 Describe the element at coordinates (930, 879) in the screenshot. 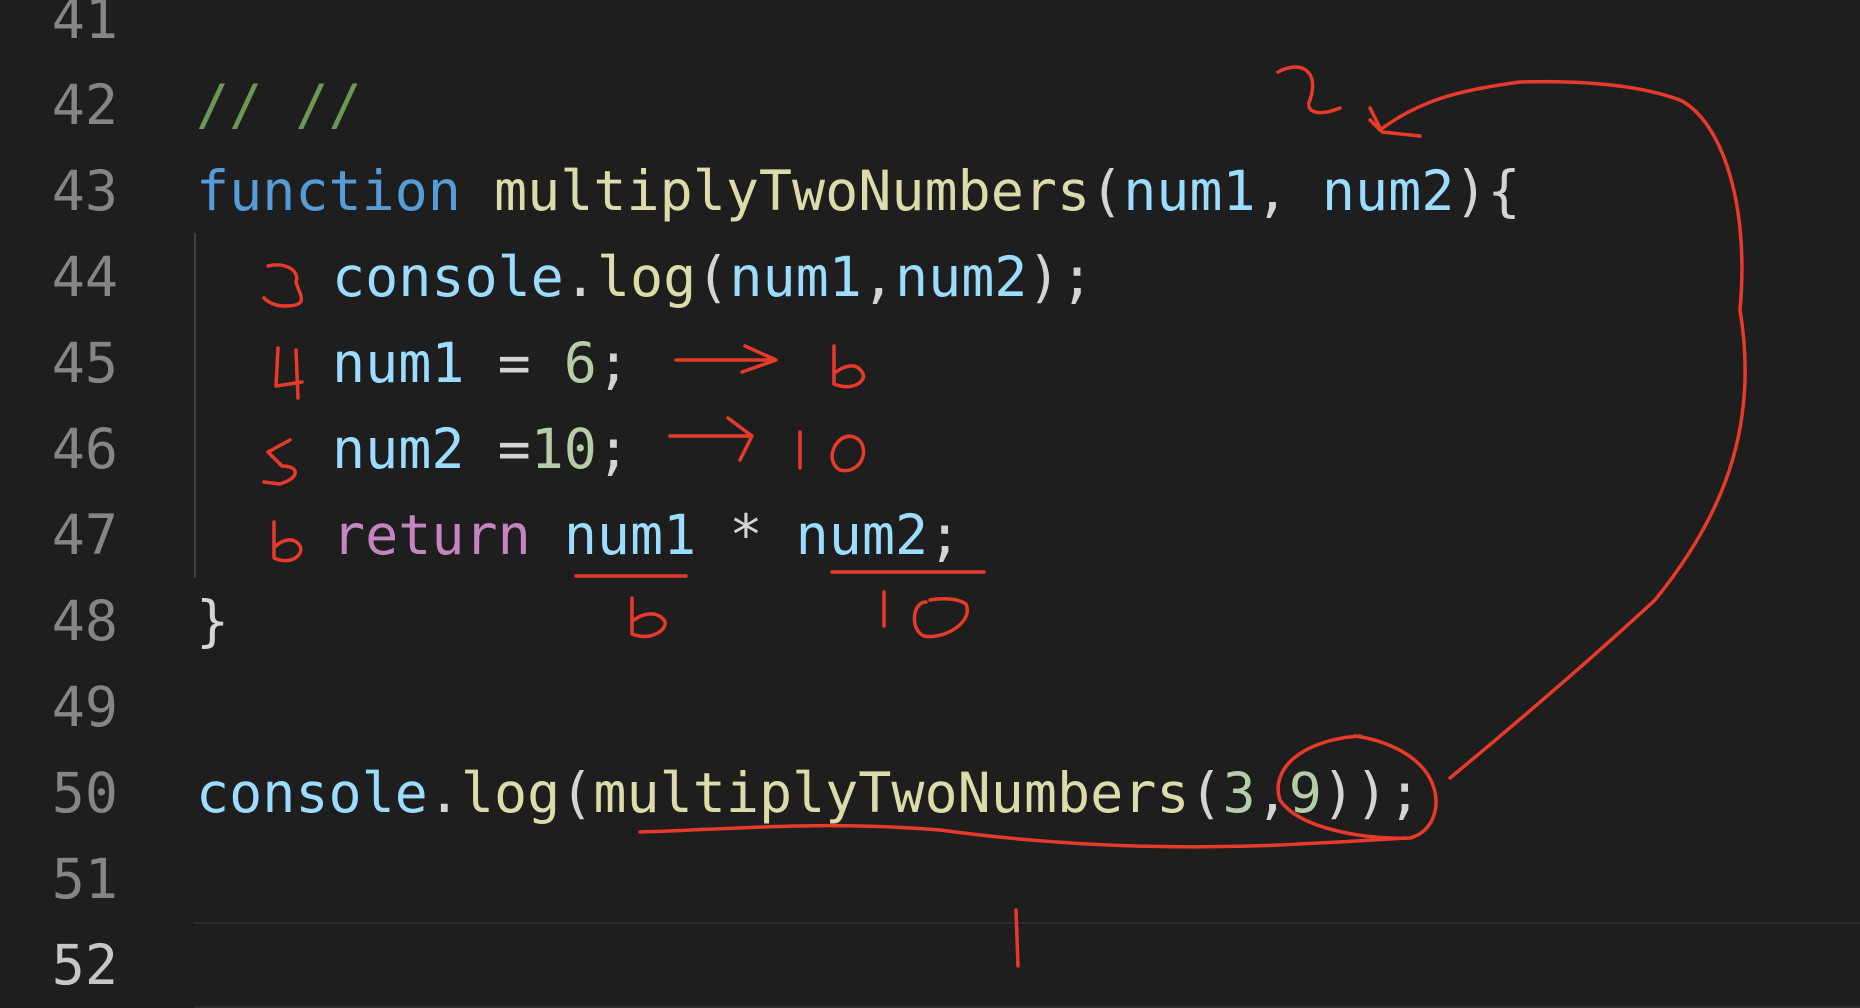

I see `code-line-51: 51` at that location.